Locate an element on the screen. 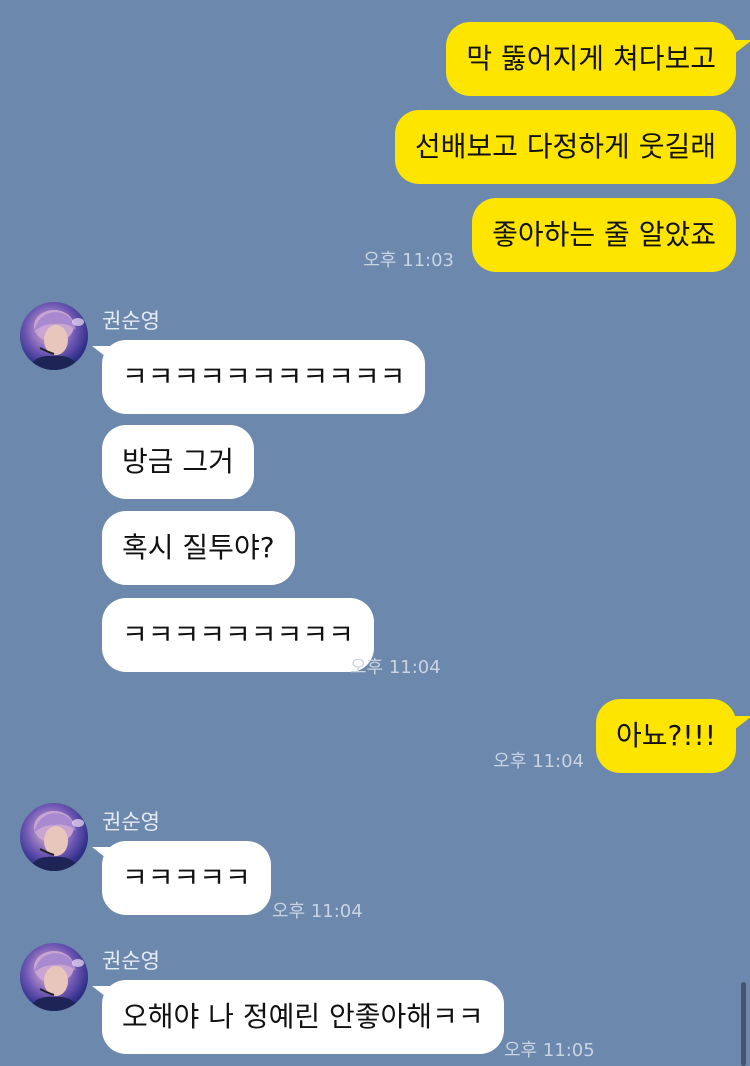  my-message-bubble: 좋아하는 줄 알았죠 is located at coordinates (604, 235).